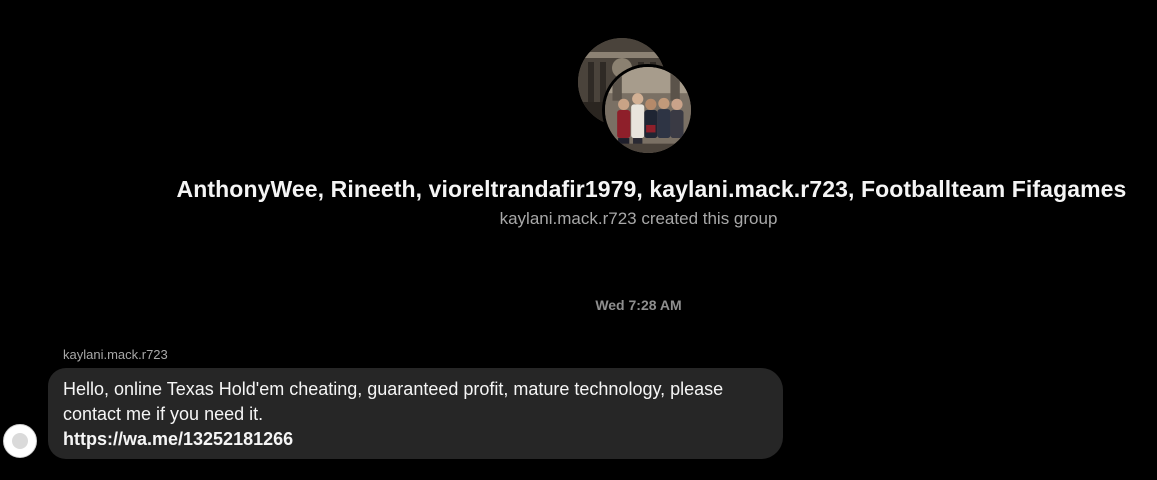 The width and height of the screenshot is (1157, 480). I want to click on group-avatar-photo-front, so click(648, 110).